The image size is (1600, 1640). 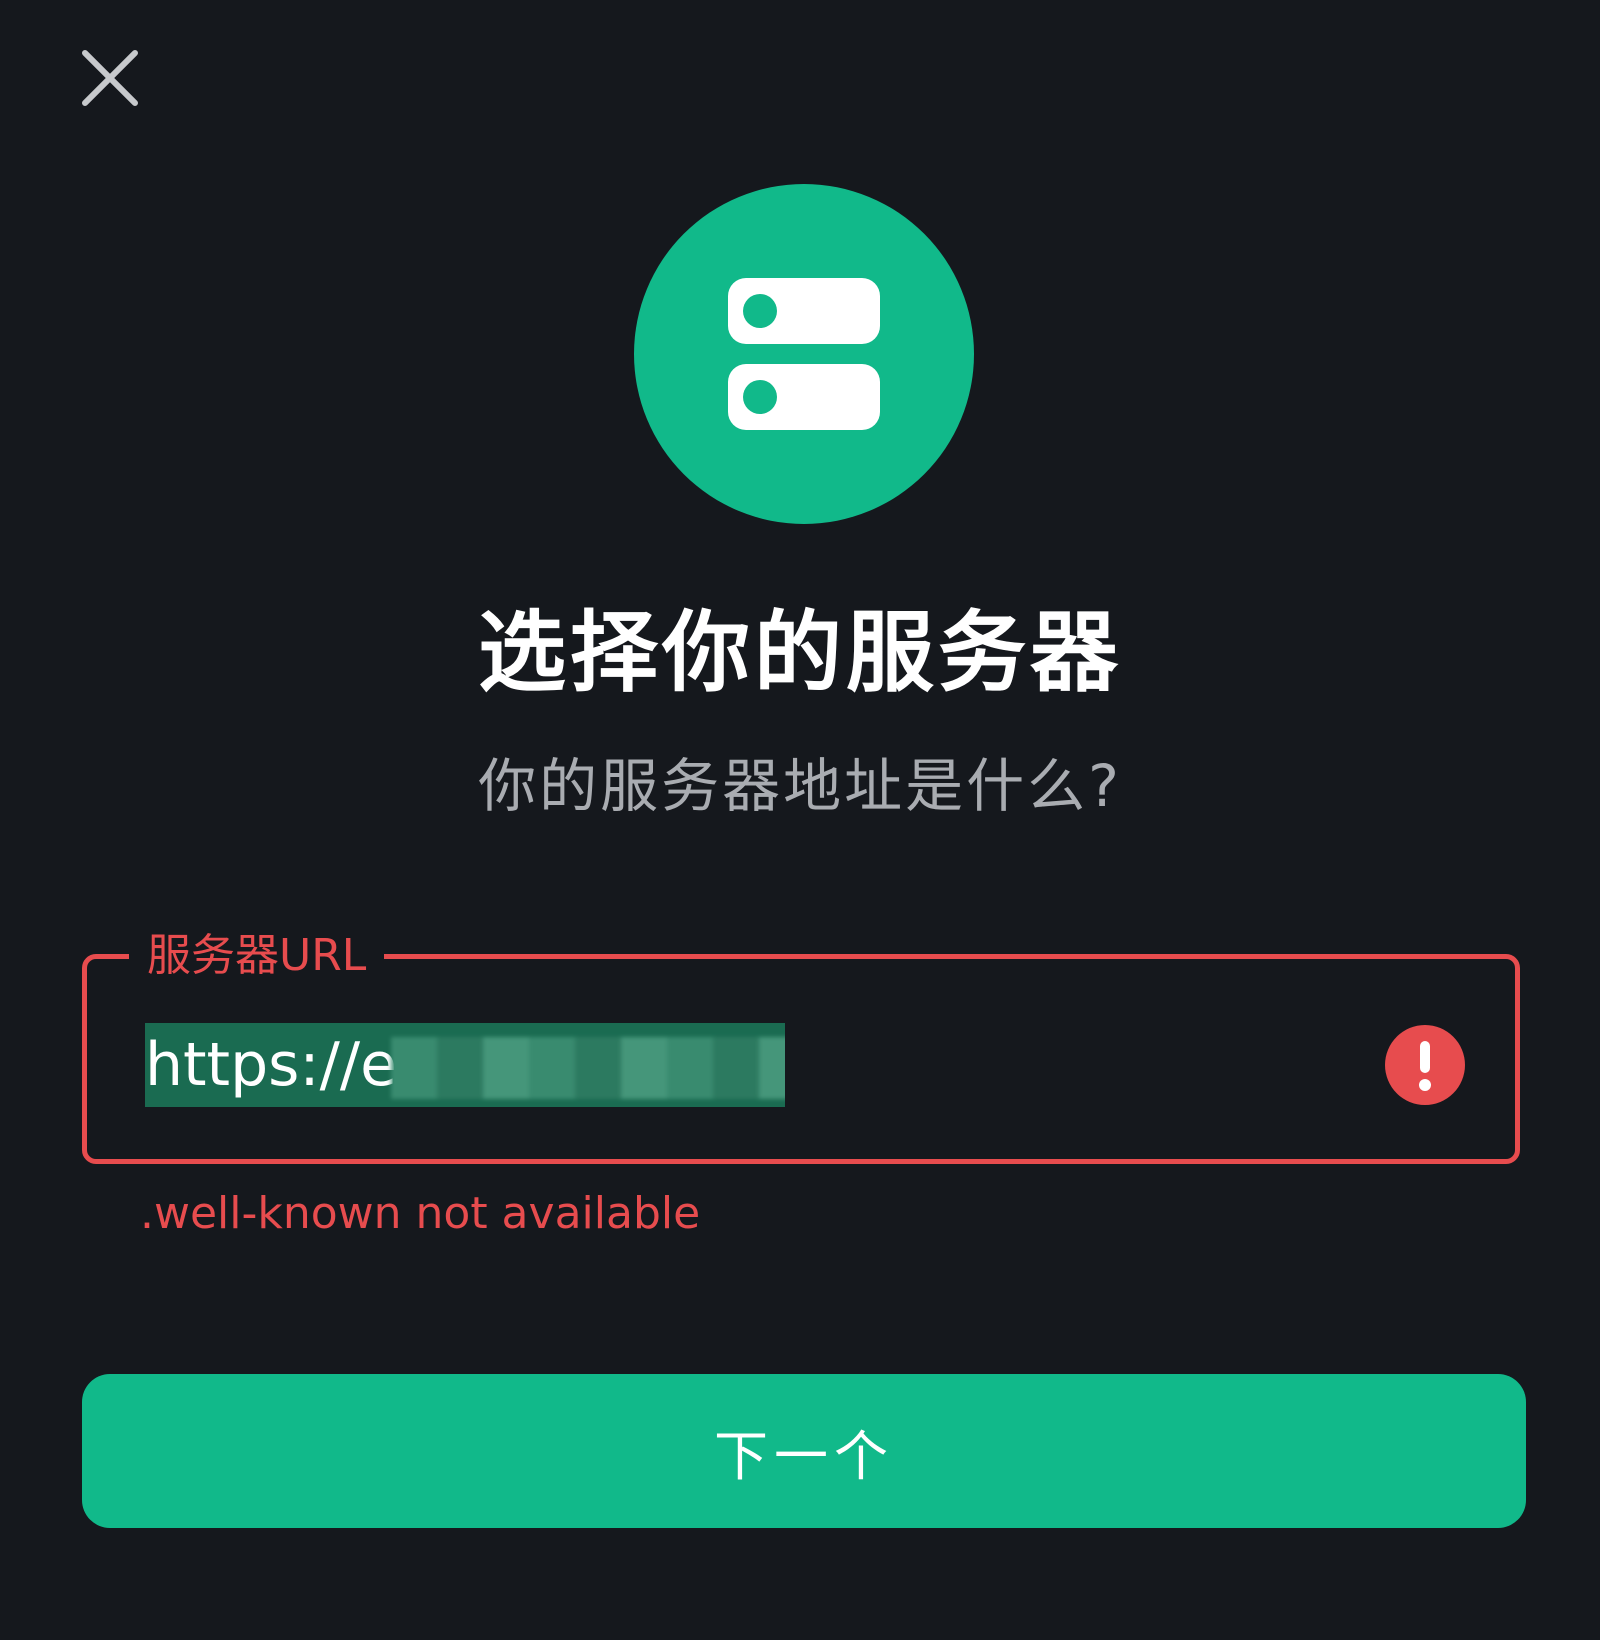 I want to click on server-url-input: https://e, so click(x=465, y=1065).